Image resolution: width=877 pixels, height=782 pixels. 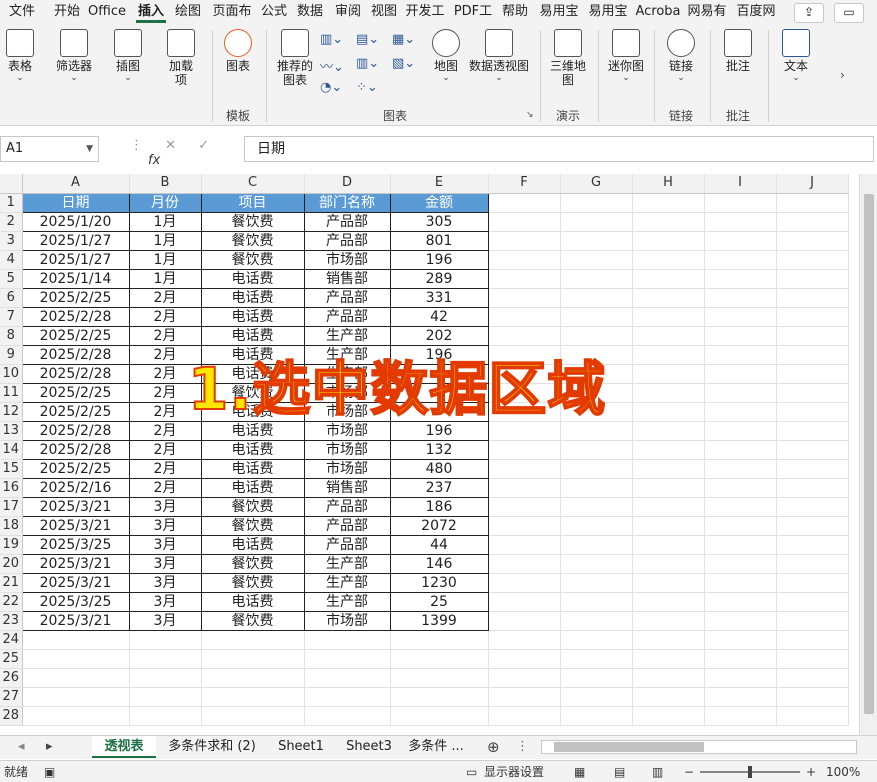 I want to click on select-all-corner, so click(x=11, y=184).